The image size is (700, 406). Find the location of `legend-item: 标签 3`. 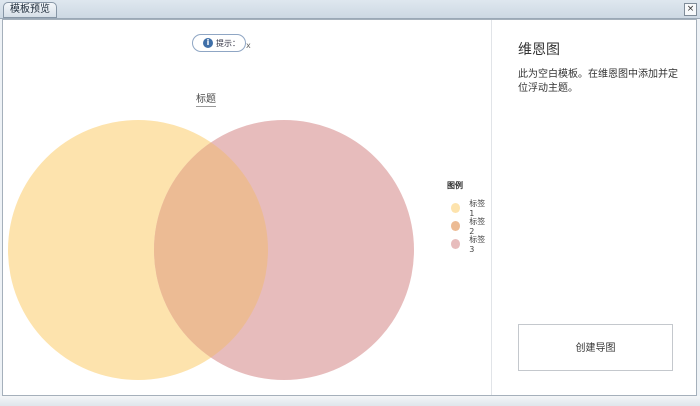

legend-item: 标签 3 is located at coordinates (469, 244).